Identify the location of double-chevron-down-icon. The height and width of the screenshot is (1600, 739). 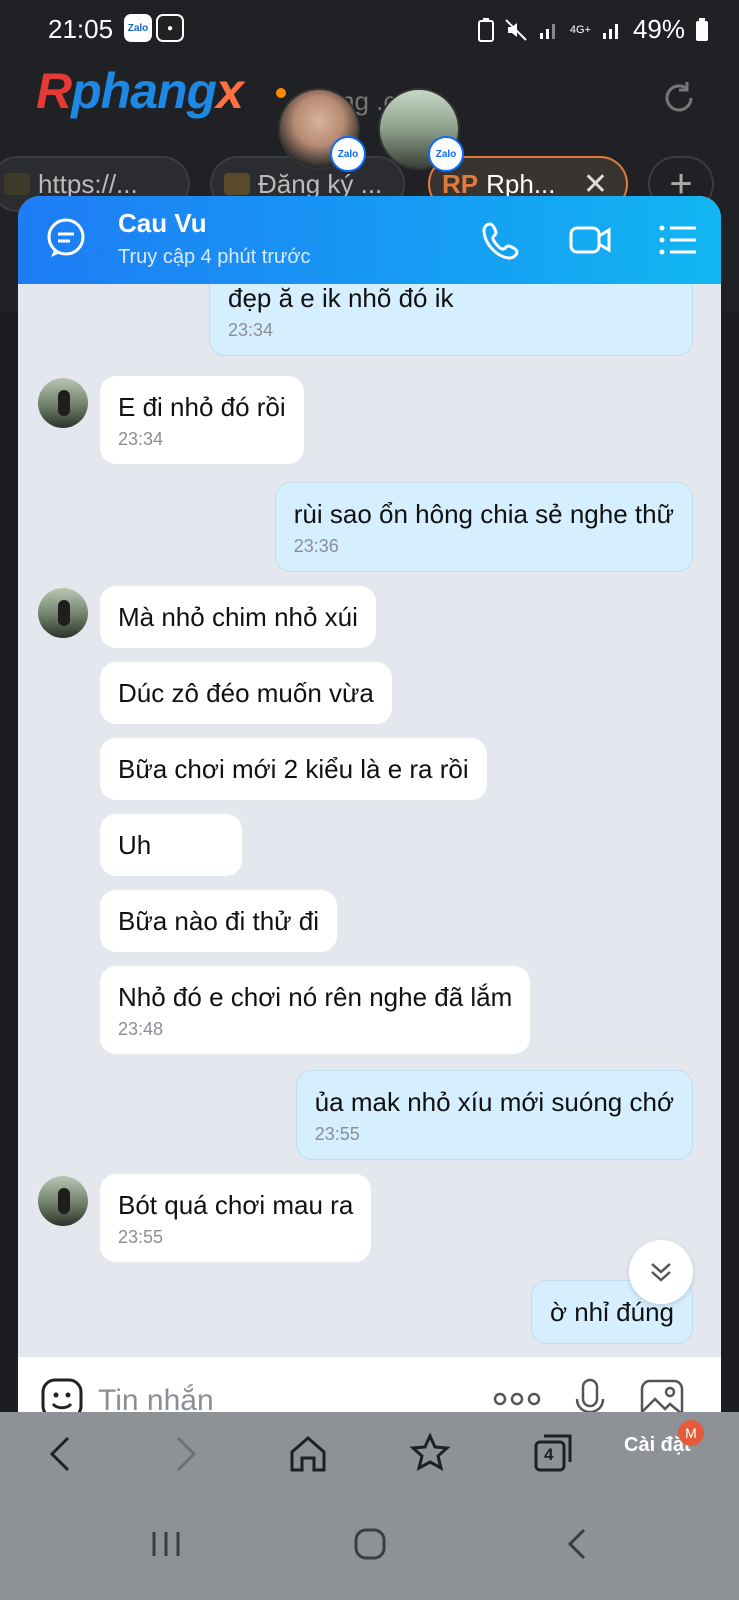
(661, 1272).